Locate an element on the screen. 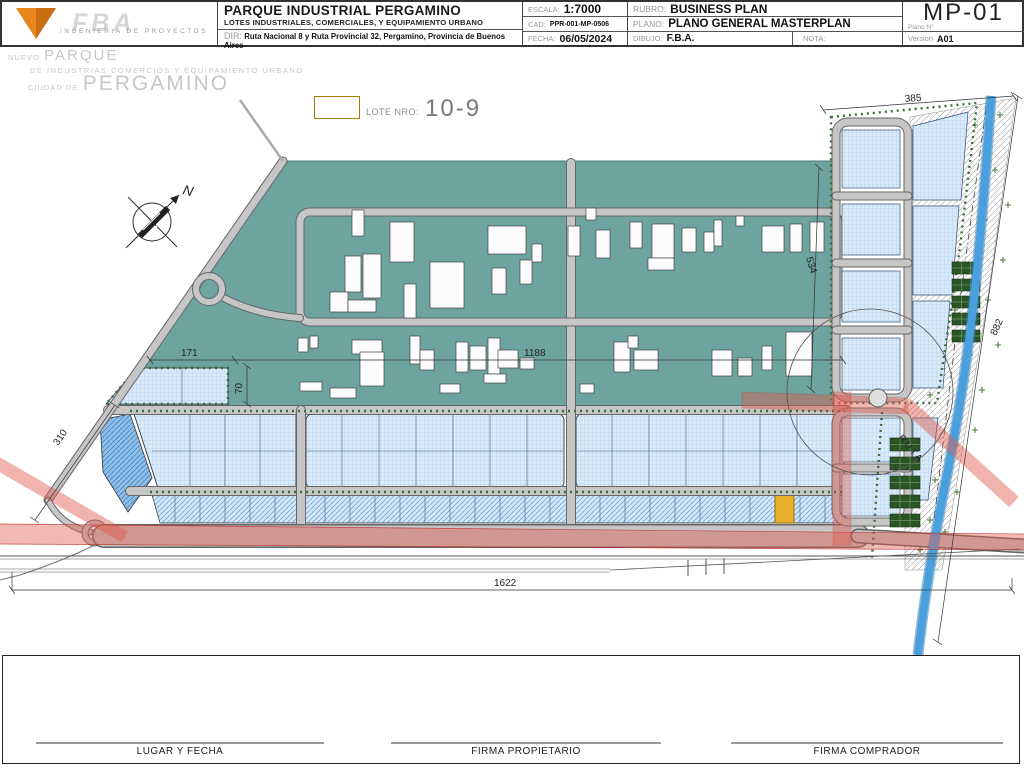  signature-line-propietario is located at coordinates (526, 743).